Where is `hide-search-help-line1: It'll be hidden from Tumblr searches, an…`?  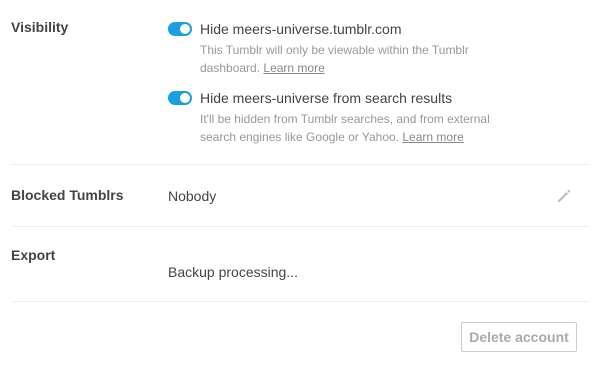 hide-search-help-line1: It'll be hidden from Tumblr searches, an… is located at coordinates (345, 119).